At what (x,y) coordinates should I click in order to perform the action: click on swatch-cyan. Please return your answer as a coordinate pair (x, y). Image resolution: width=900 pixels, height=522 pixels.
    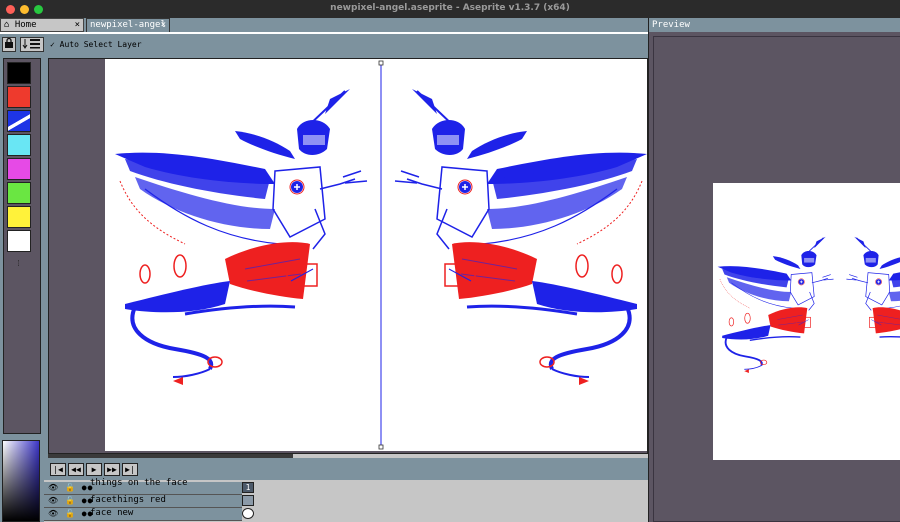
    Looking at the image, I should click on (19, 145).